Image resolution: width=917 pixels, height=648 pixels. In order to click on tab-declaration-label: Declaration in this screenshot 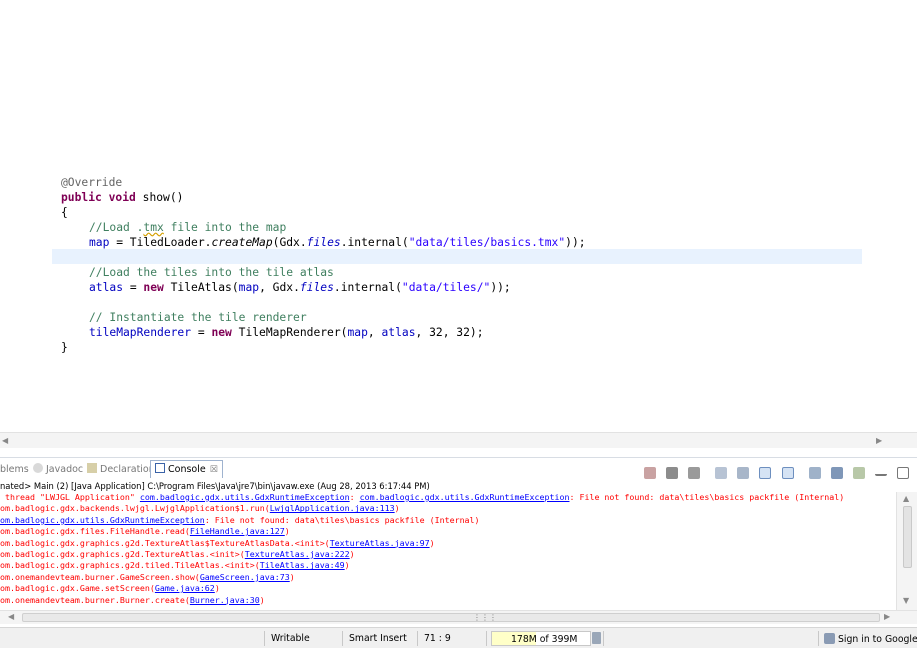, I will do `click(127, 469)`.